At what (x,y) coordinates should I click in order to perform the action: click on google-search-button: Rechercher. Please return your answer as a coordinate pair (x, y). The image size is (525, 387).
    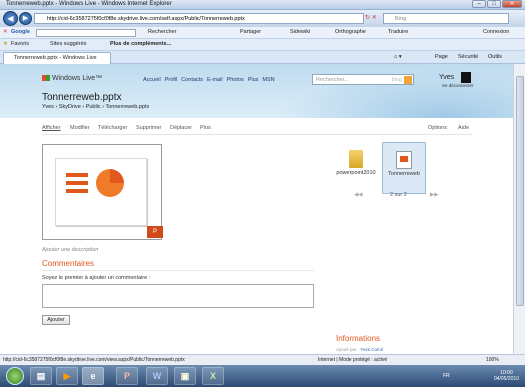
    Looking at the image, I should click on (162, 32).